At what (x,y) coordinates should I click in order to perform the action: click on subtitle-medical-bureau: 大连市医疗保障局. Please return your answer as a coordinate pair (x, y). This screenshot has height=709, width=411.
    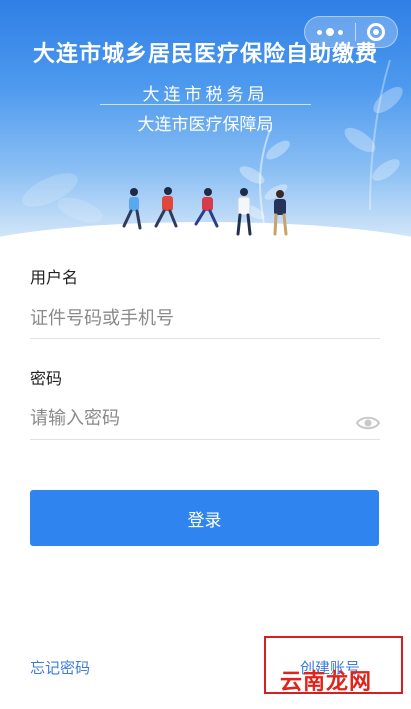
    Looking at the image, I should click on (205, 125).